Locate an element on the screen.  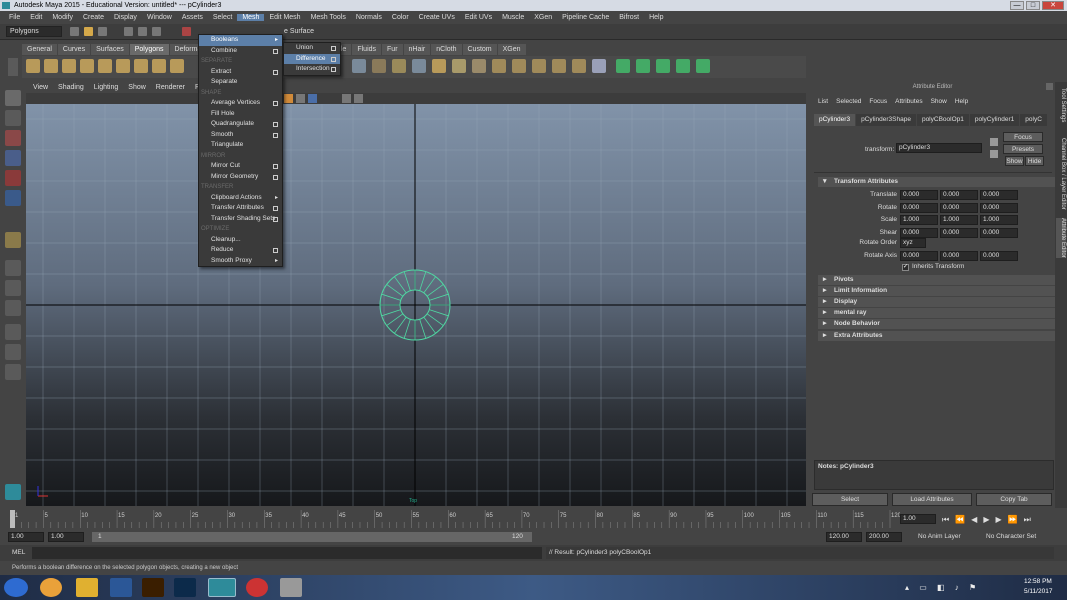
anim-layer-label: No Anim Layer is located at coordinates (939, 536).